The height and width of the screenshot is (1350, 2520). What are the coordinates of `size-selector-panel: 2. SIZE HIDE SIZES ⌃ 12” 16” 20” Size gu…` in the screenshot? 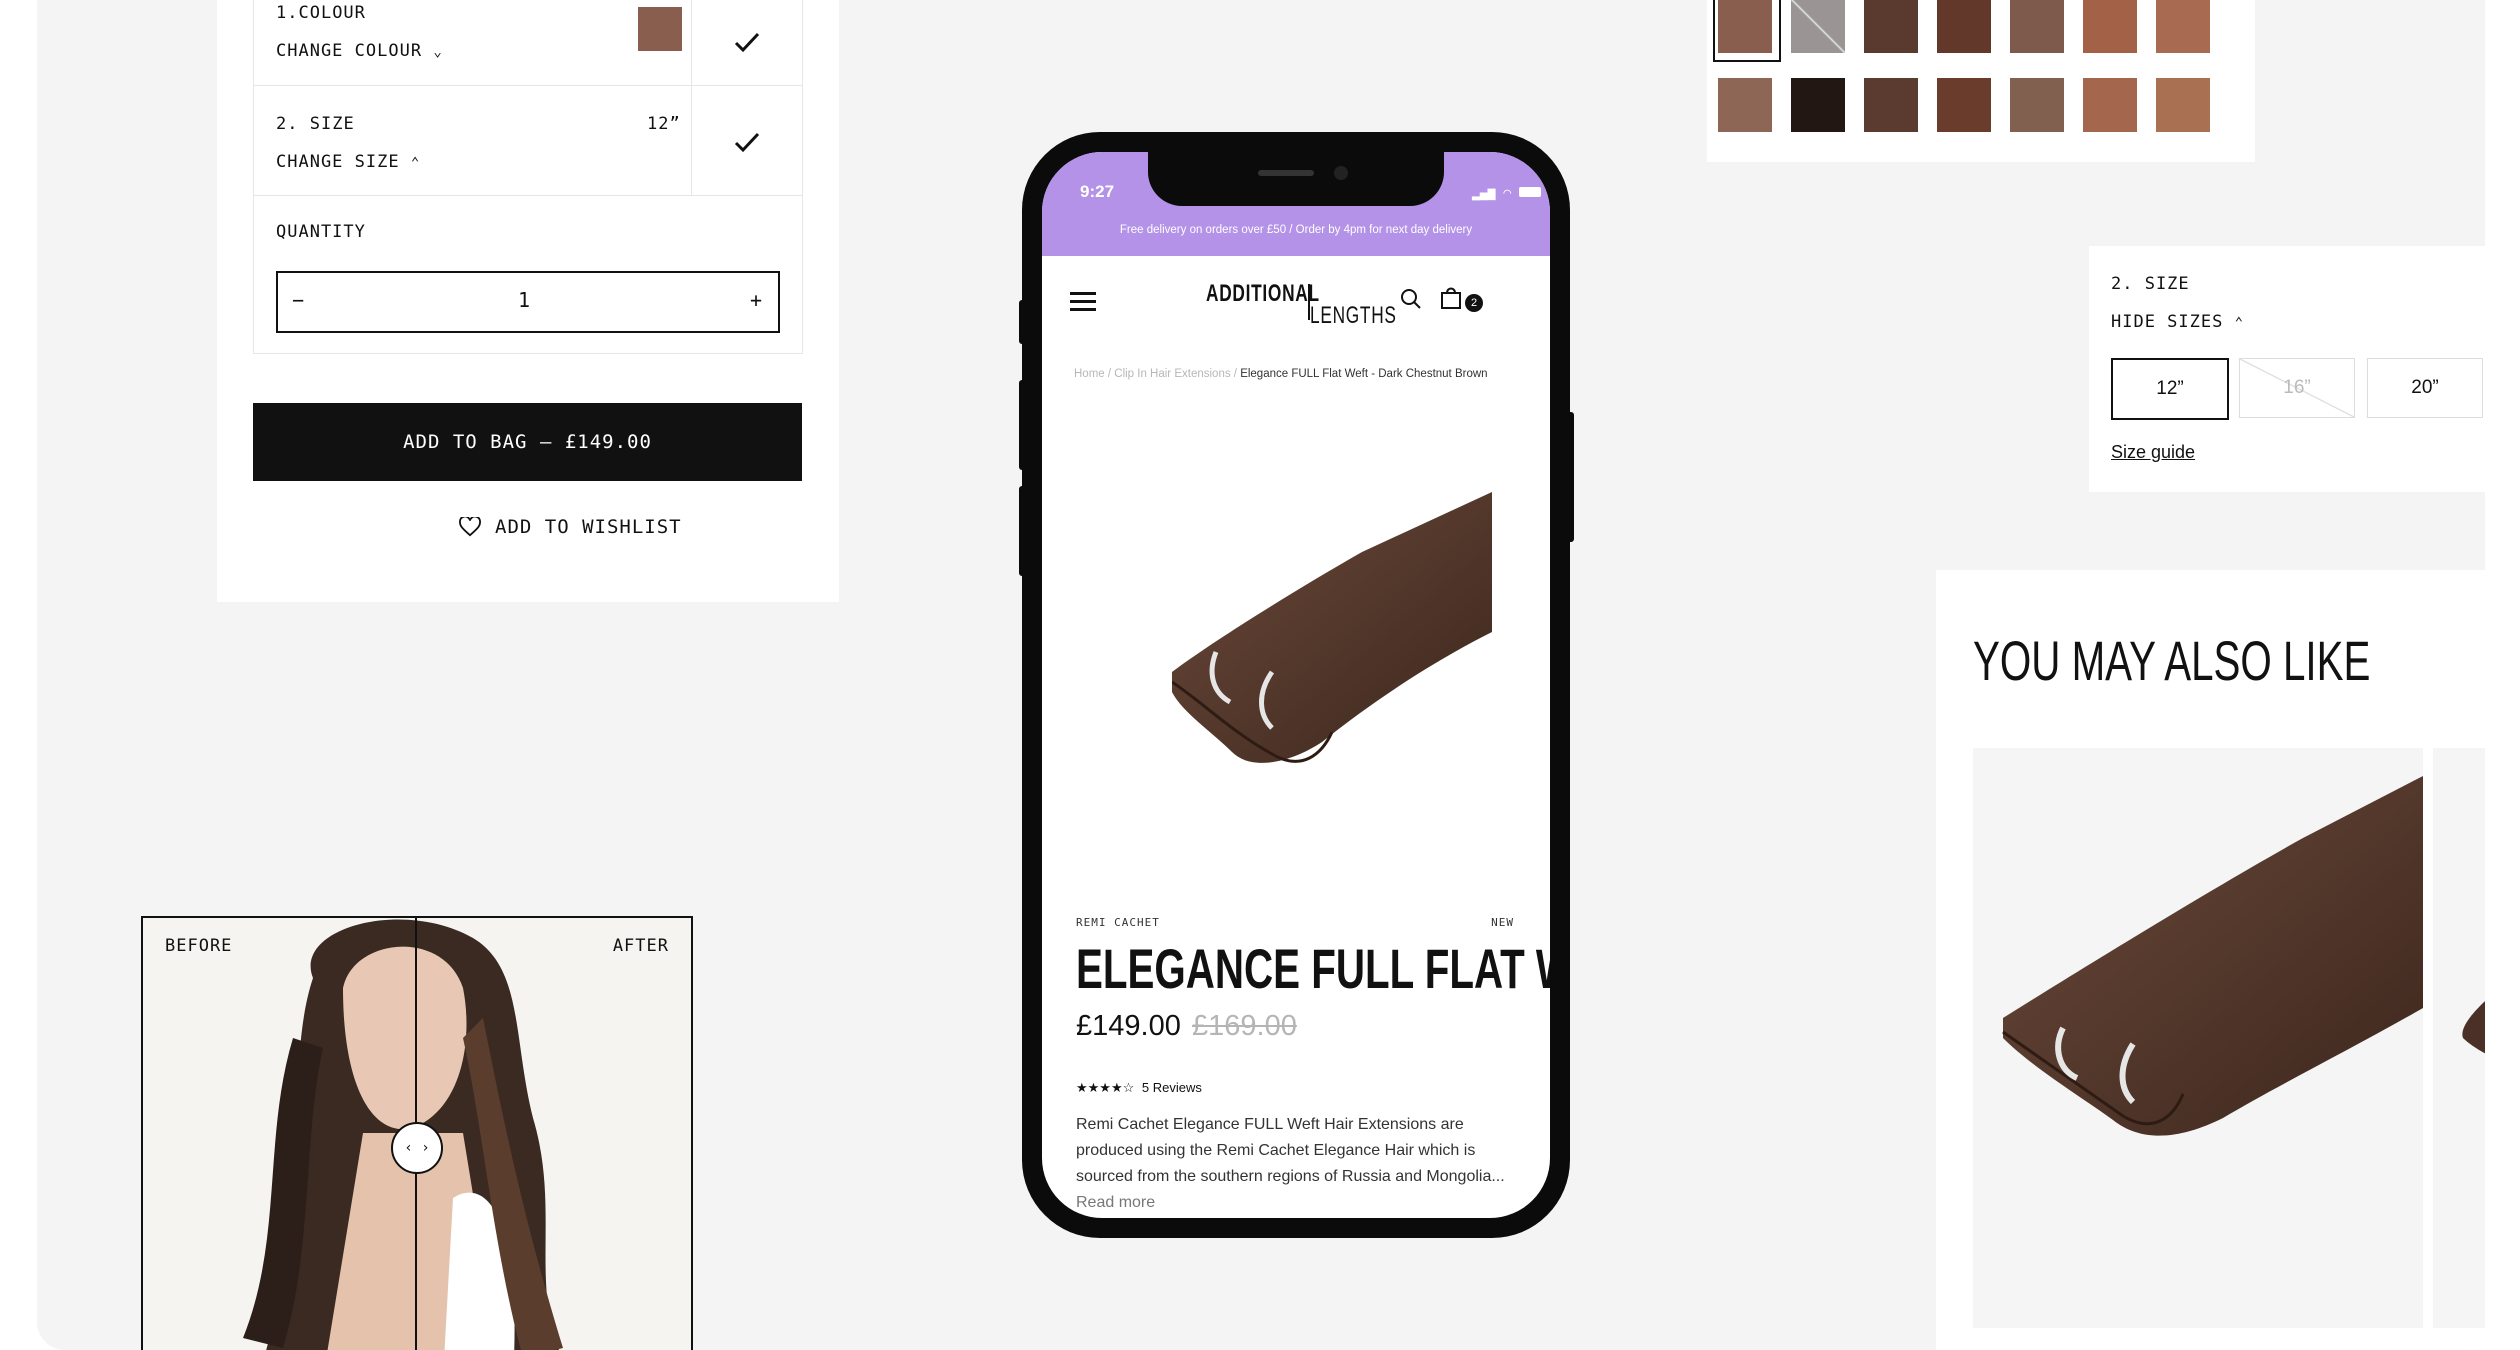 It's located at (2287, 369).